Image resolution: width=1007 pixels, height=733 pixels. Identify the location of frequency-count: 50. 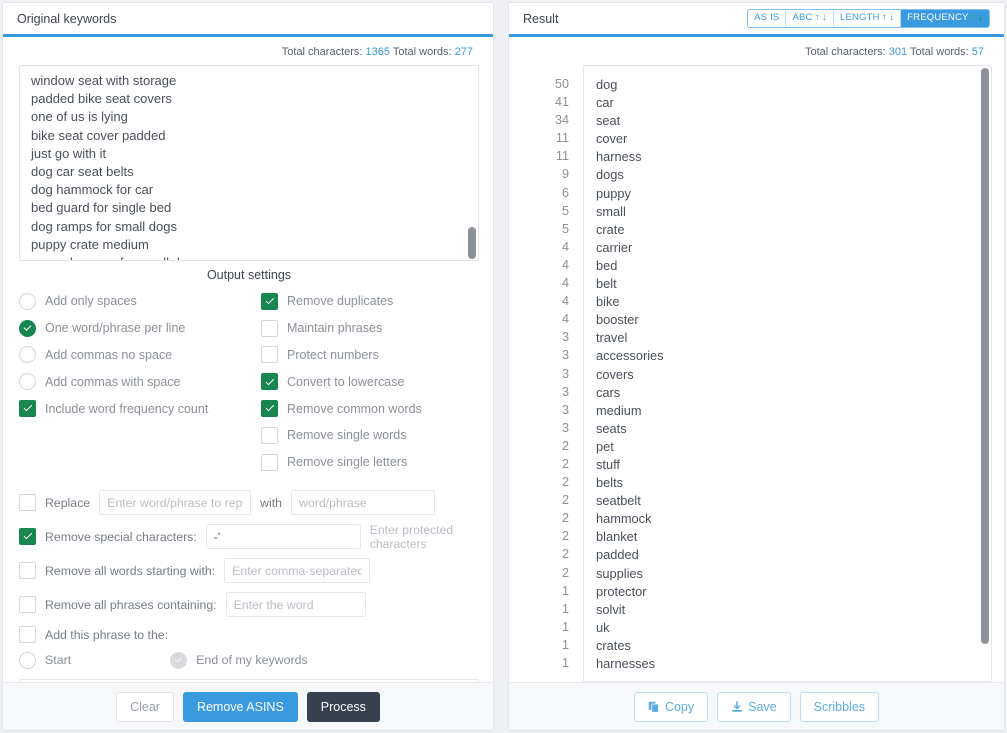
(561, 84).